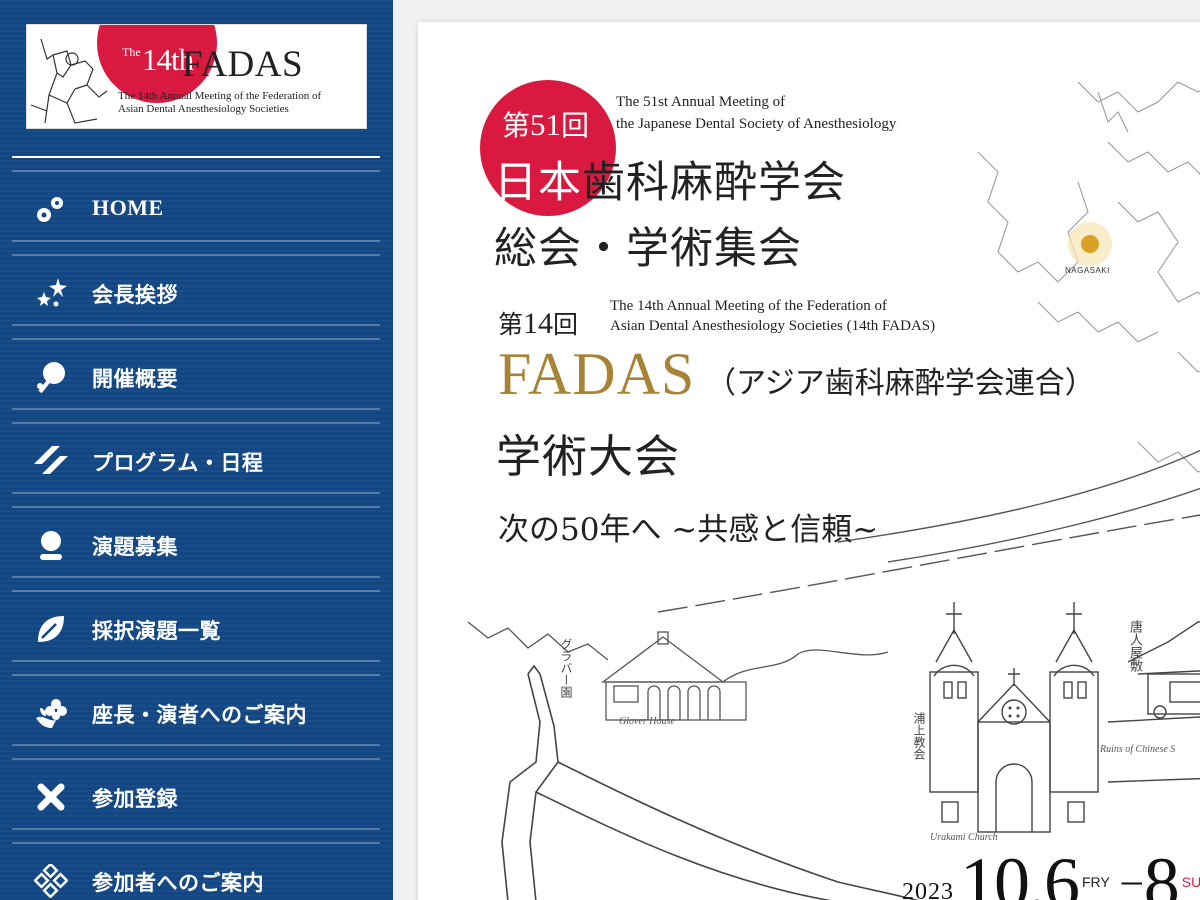 The height and width of the screenshot is (900, 1200). I want to click on leaf-icon, so click(51, 629).